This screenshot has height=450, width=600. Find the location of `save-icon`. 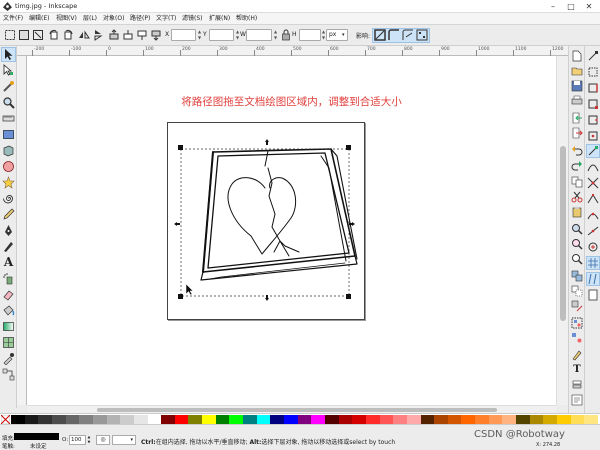

save-icon is located at coordinates (577, 86).